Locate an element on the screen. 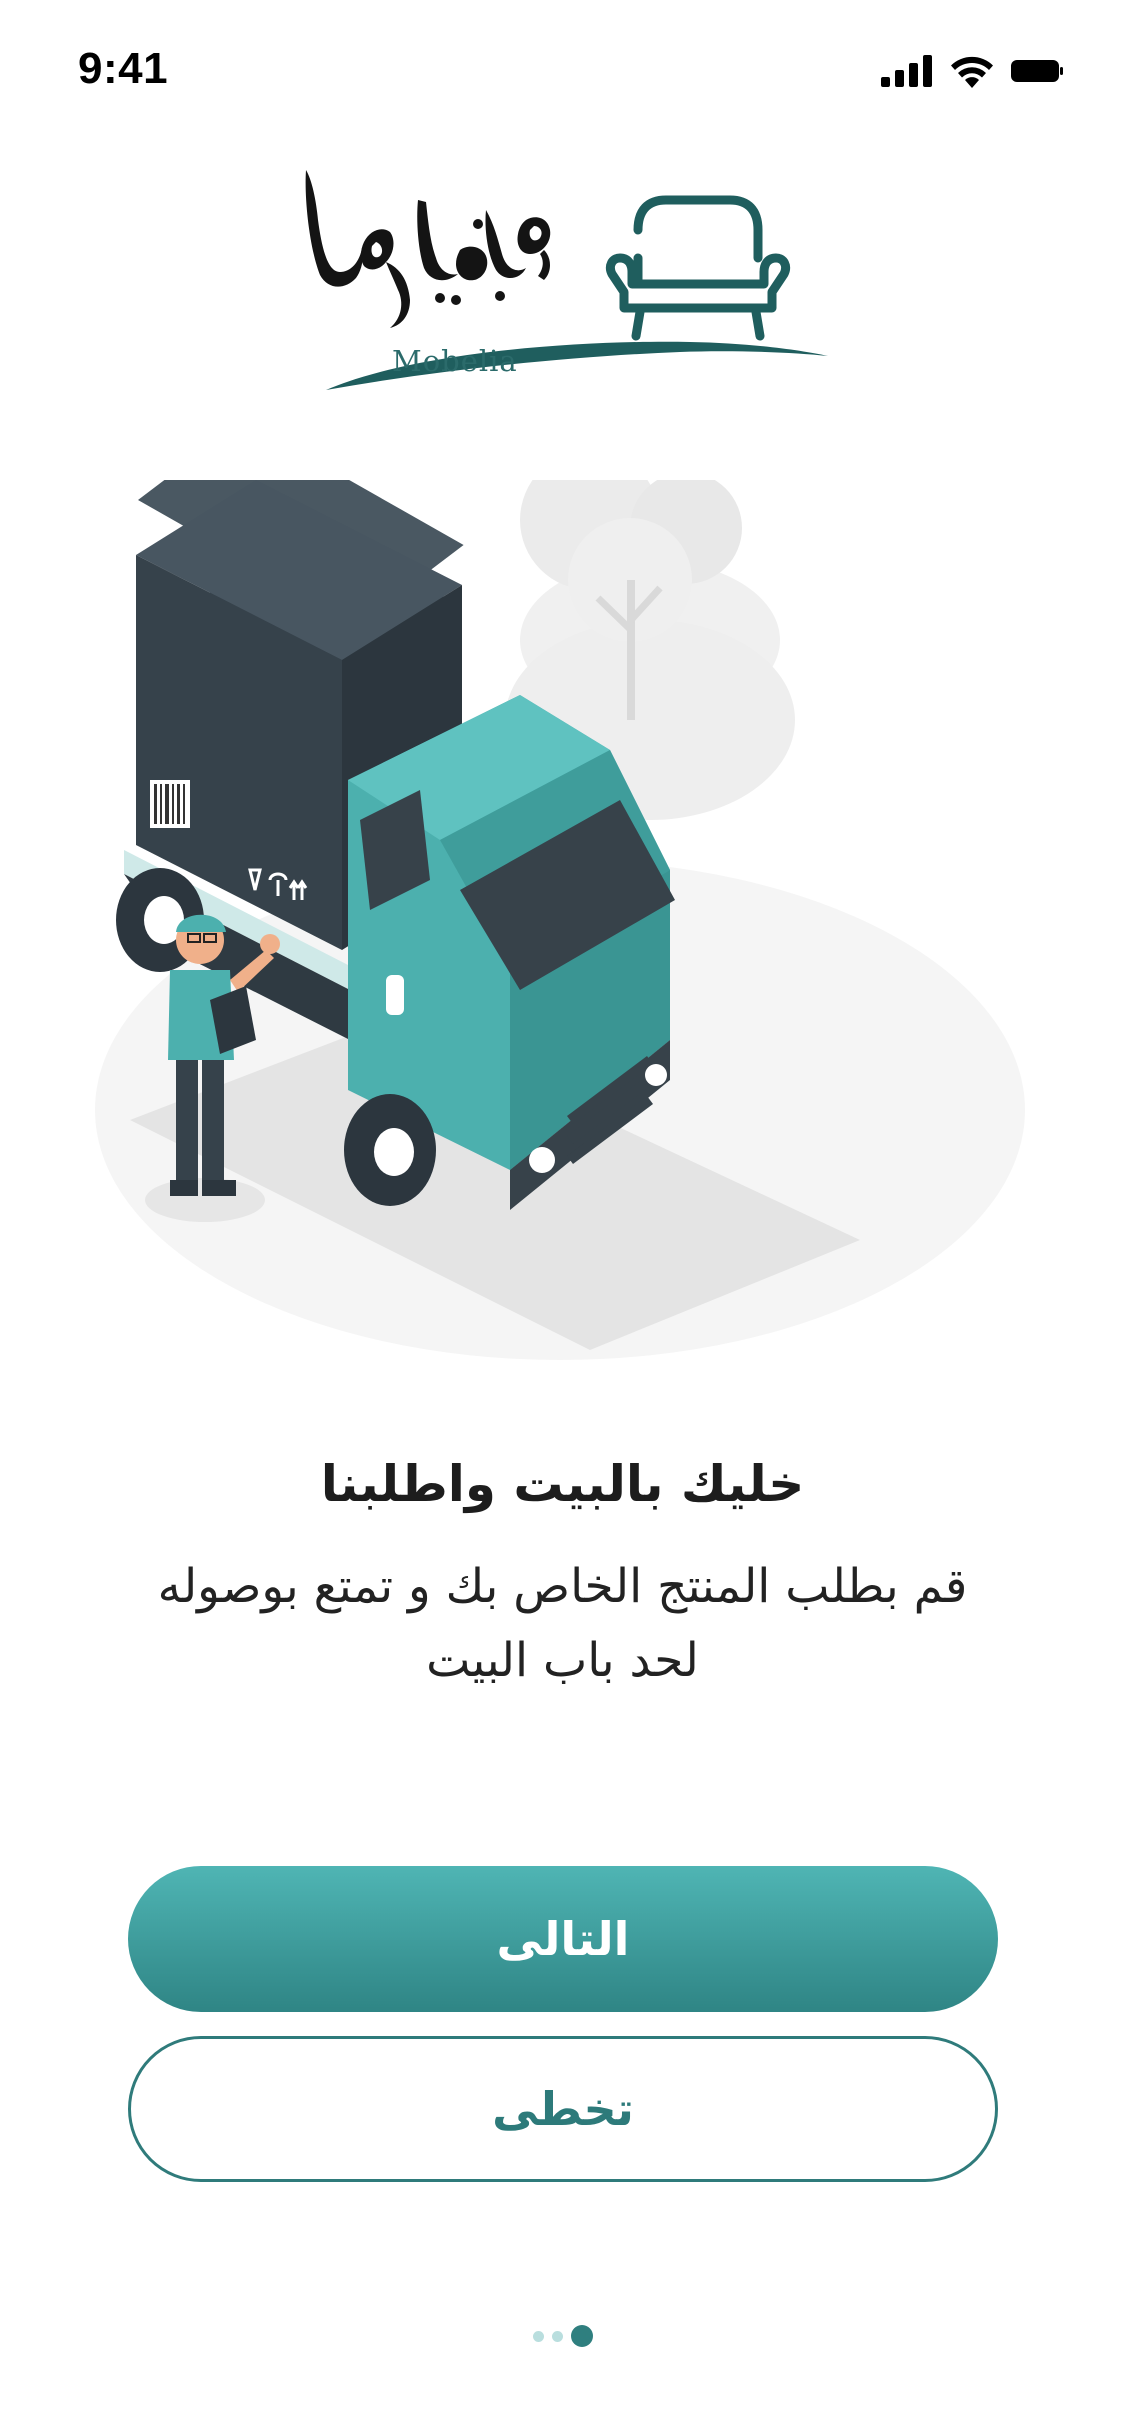 The width and height of the screenshot is (1125, 2436). logo-latin-name: Mobelia is located at coordinates (455, 361).